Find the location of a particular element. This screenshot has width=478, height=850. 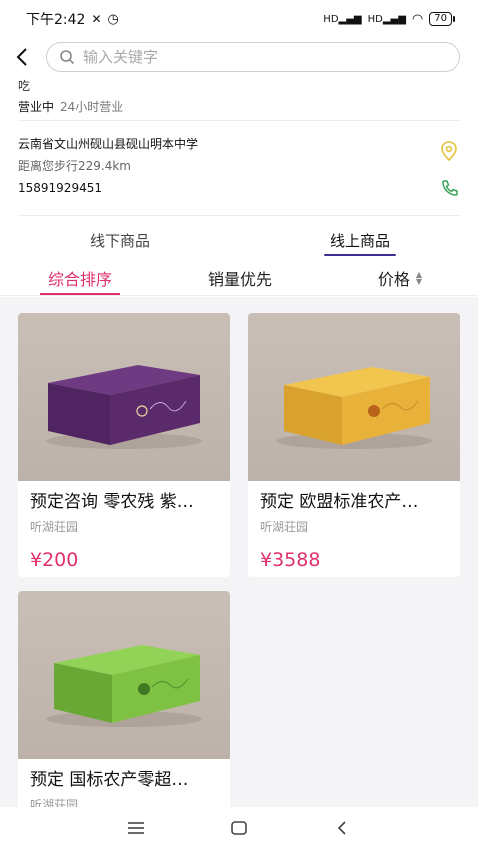

status-bar: 下午2:42 ✕ ◷ HD▂▄▆ HD▂▄▆ ◠ 70 is located at coordinates (239, 19).